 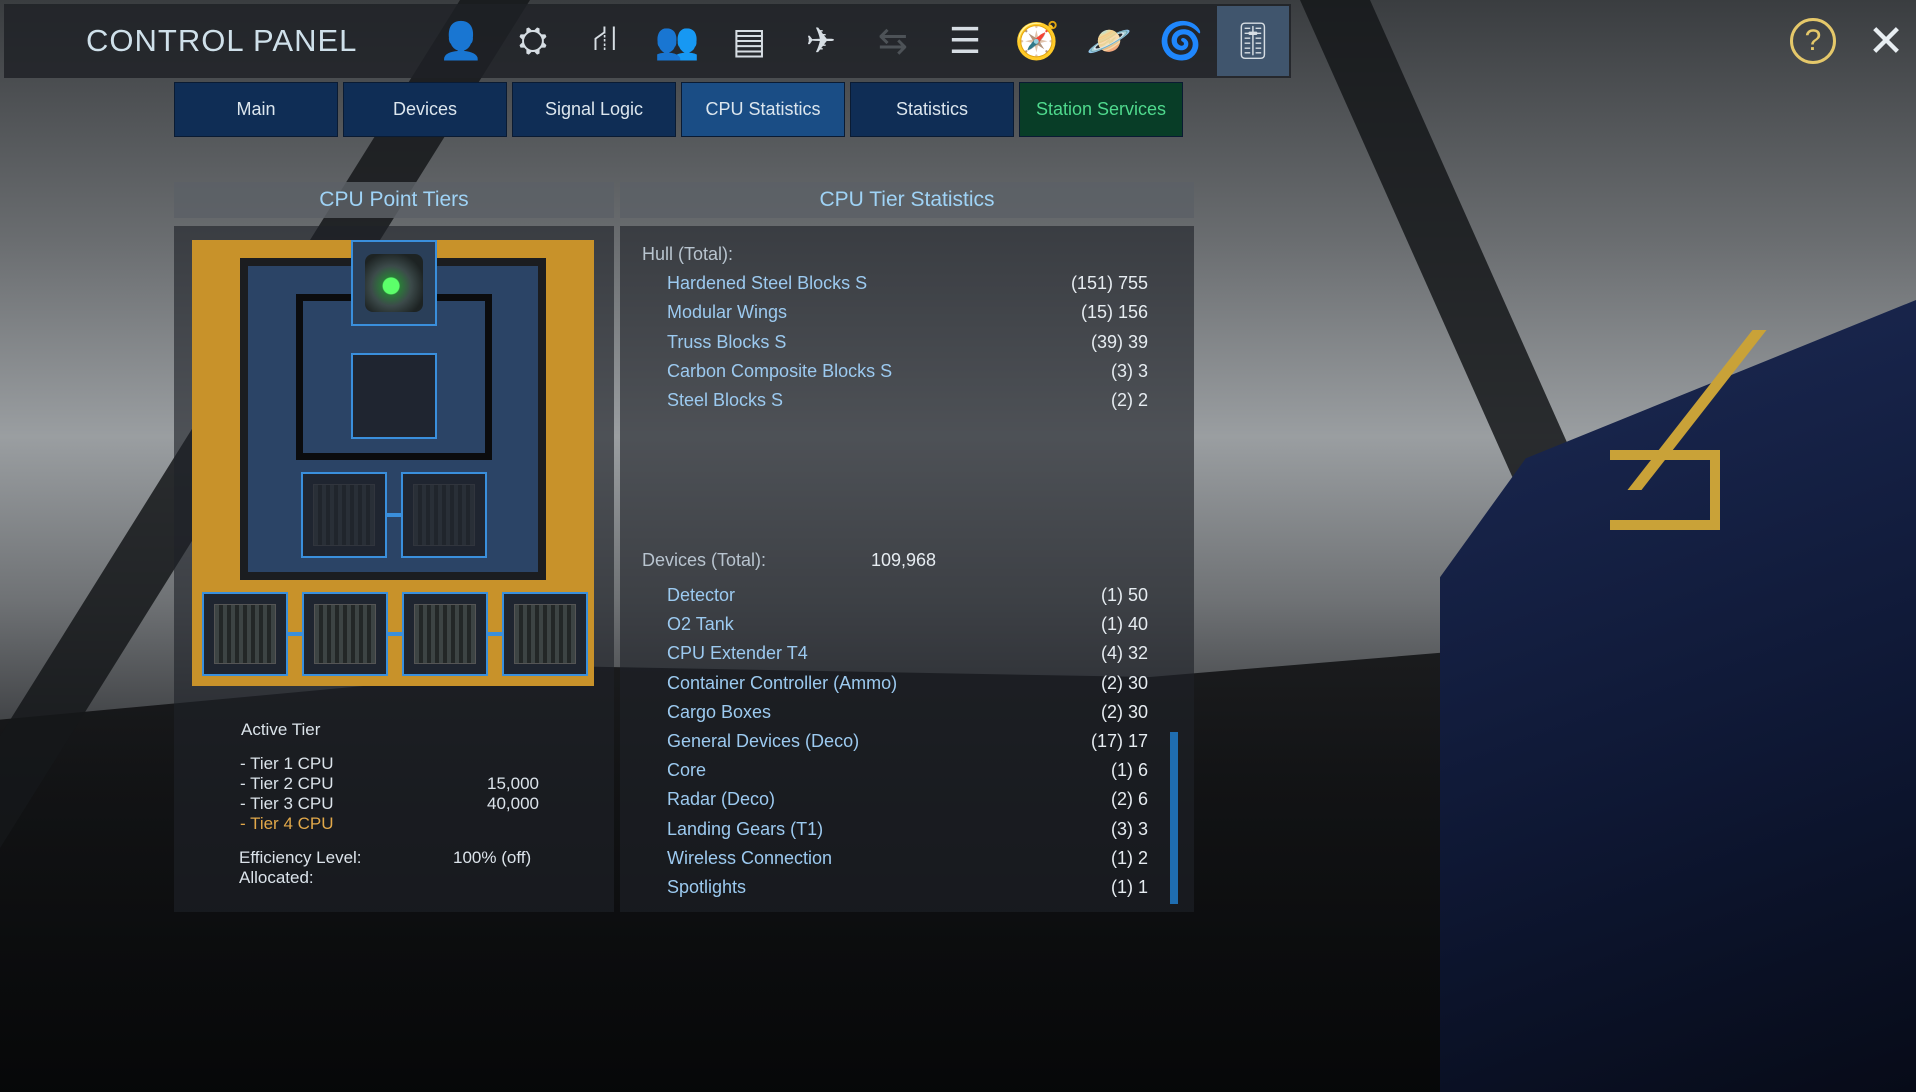 I want to click on tier-label: - Tier 1 CPU, so click(x=287, y=763).